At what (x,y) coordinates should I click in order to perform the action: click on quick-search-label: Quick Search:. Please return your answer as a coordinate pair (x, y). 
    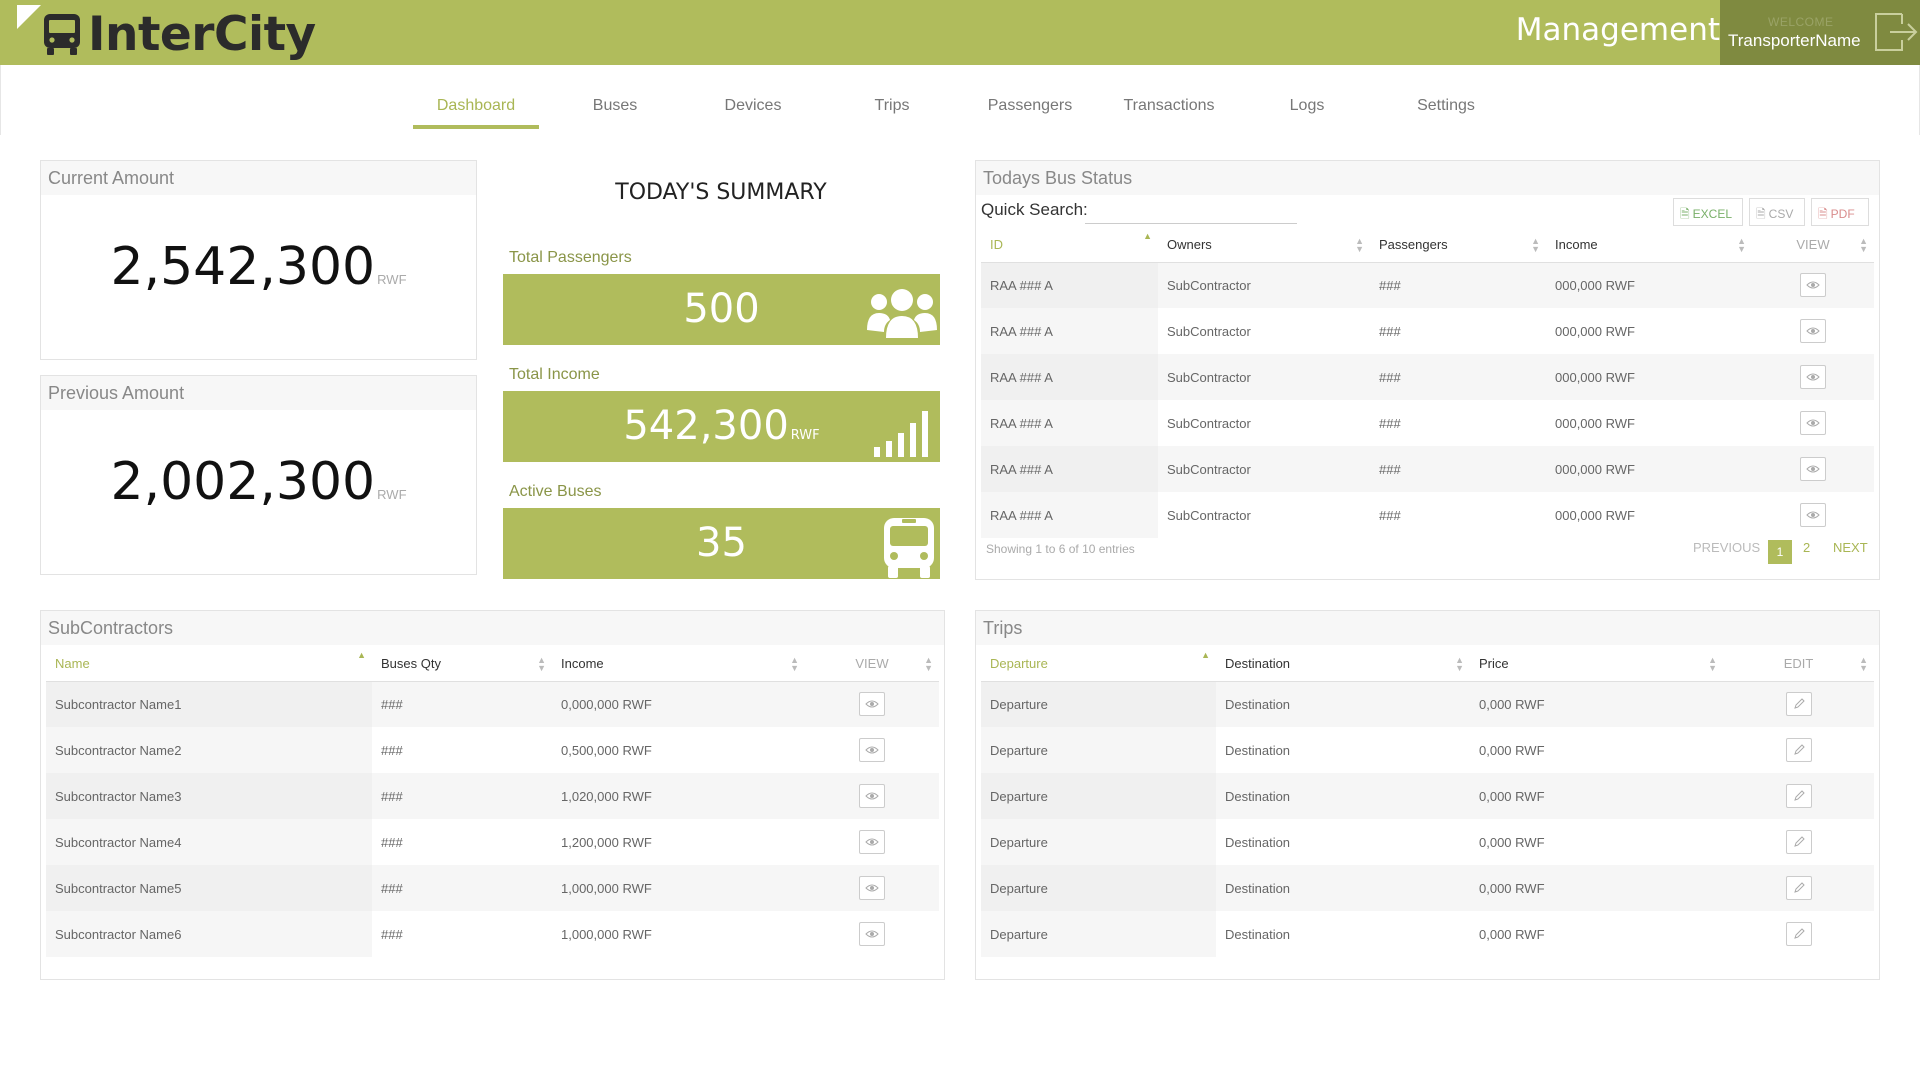
    Looking at the image, I should click on (1034, 209).